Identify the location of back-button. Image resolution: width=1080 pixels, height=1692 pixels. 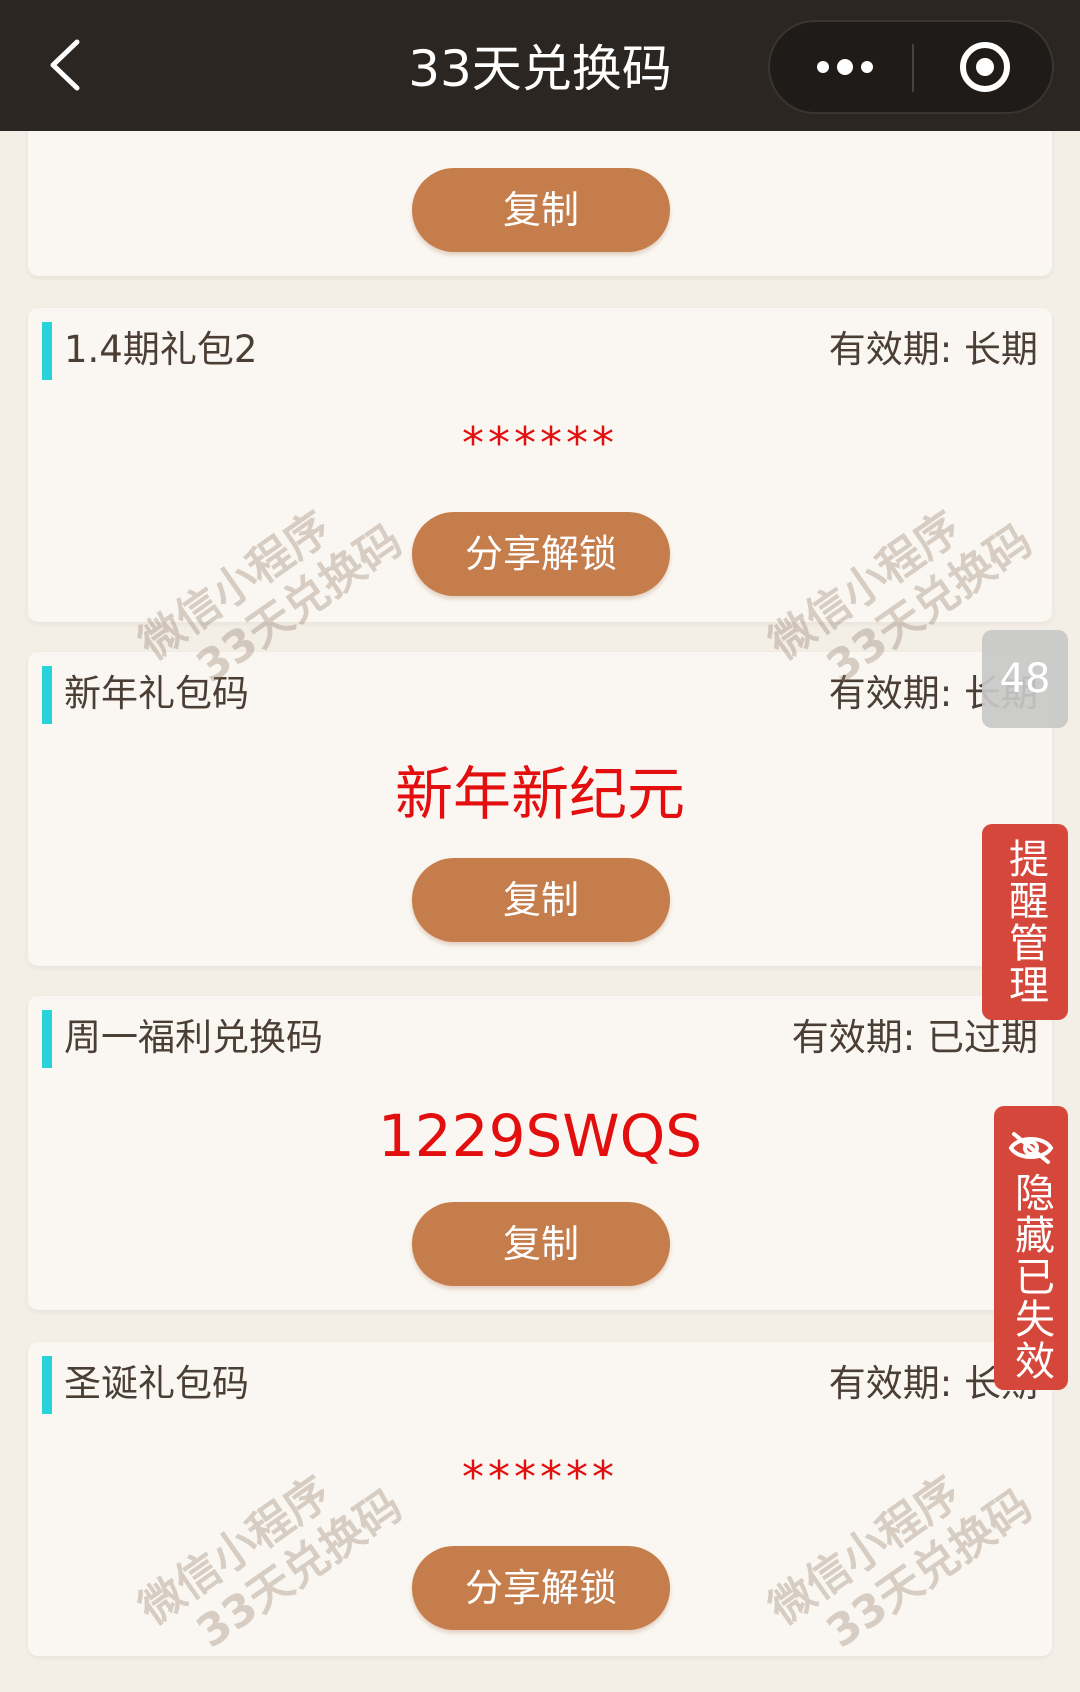
(65, 65).